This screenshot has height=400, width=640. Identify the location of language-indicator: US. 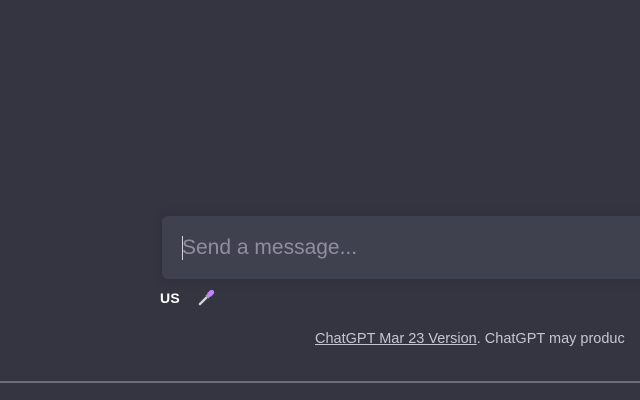
(170, 298).